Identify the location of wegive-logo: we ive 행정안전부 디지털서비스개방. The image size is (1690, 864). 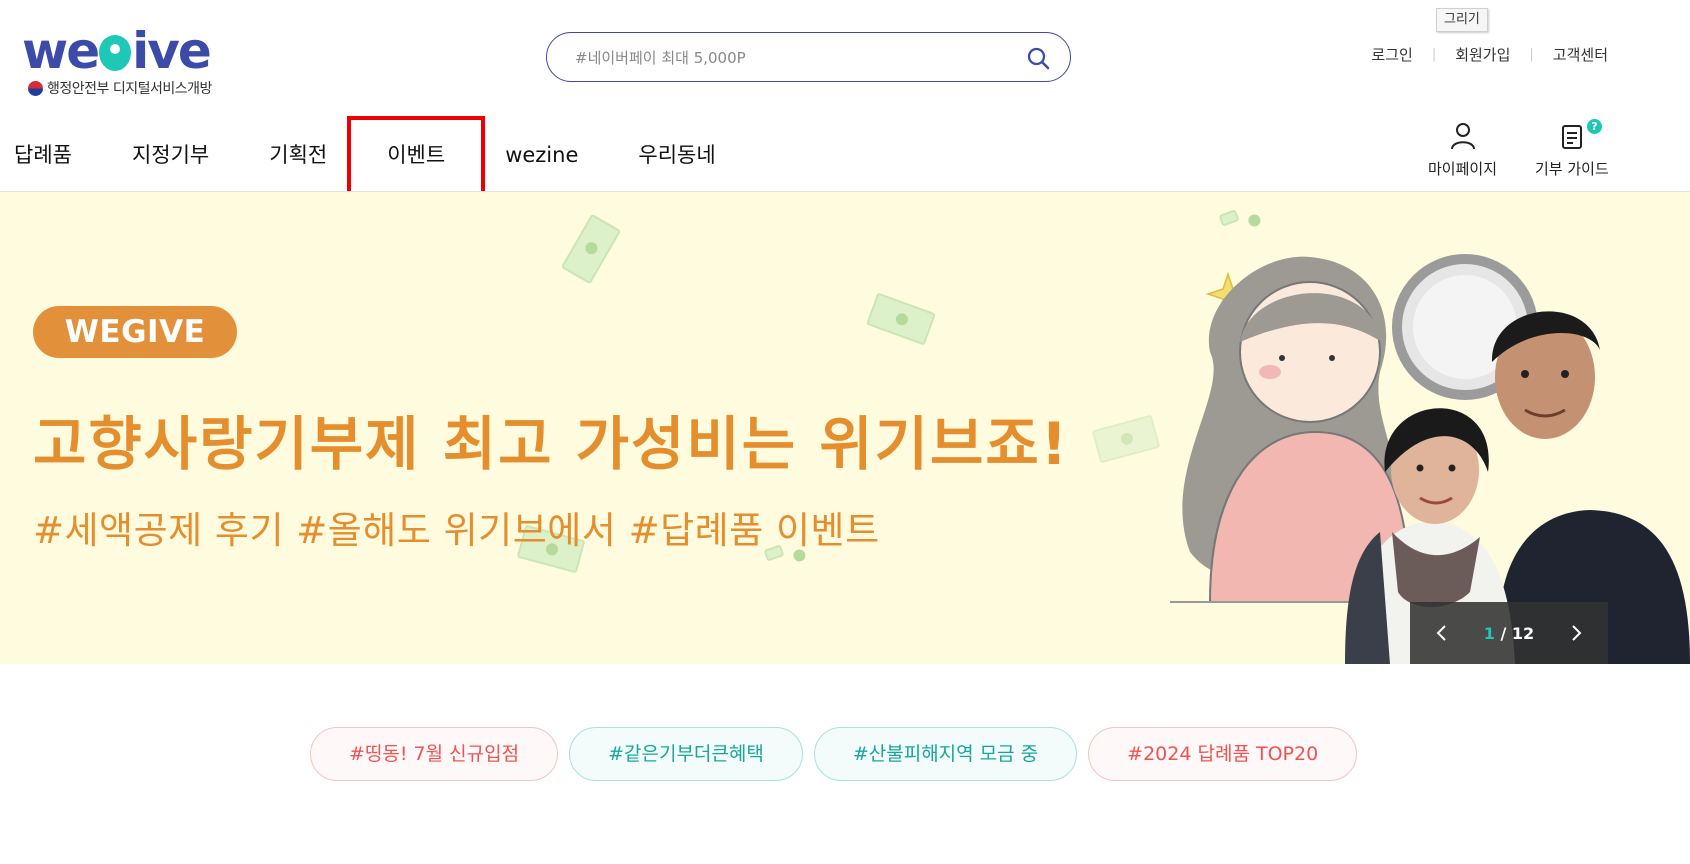
(127, 62).